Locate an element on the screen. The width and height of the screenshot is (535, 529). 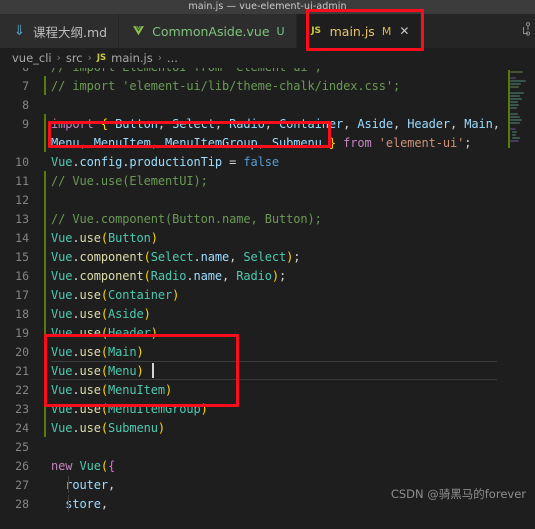
text-cursor is located at coordinates (153, 370).